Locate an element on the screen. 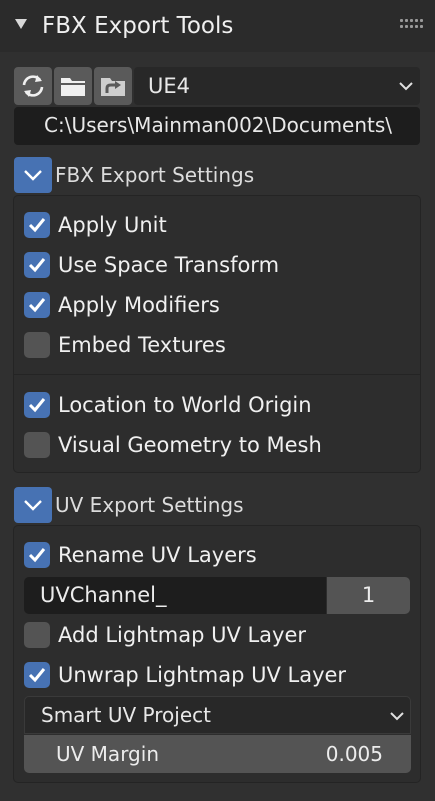  option-label: Apply Unit is located at coordinates (112, 225).